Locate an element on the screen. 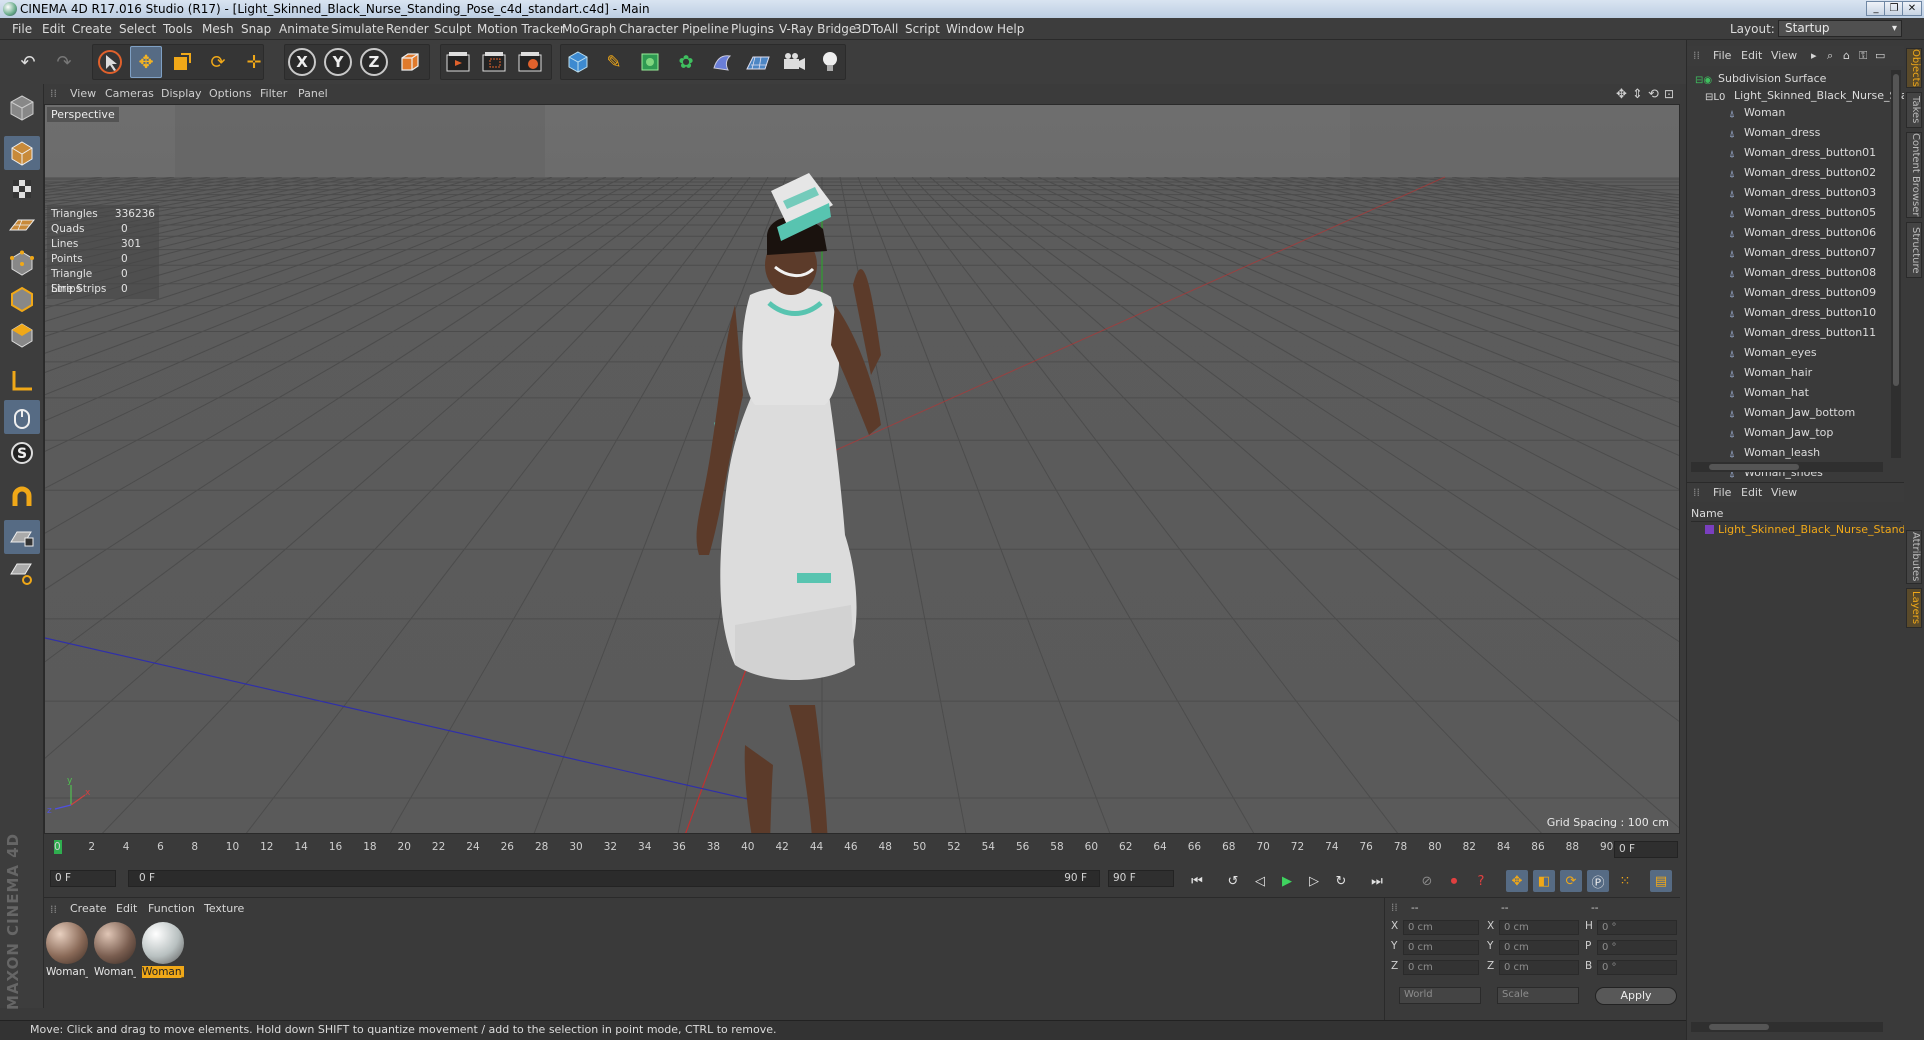  menu-3dtoall: 3DToAll is located at coordinates (876, 29).